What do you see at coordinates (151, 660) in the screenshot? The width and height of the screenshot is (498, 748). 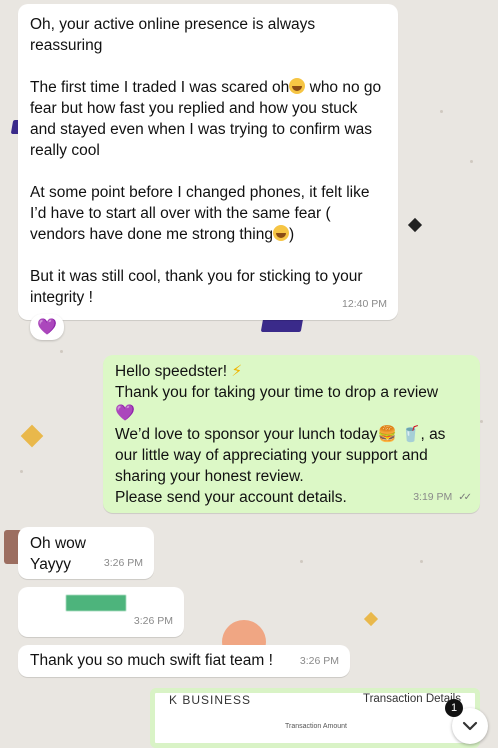 I see `message-text: Thank you so much swift fiat team !` at bounding box center [151, 660].